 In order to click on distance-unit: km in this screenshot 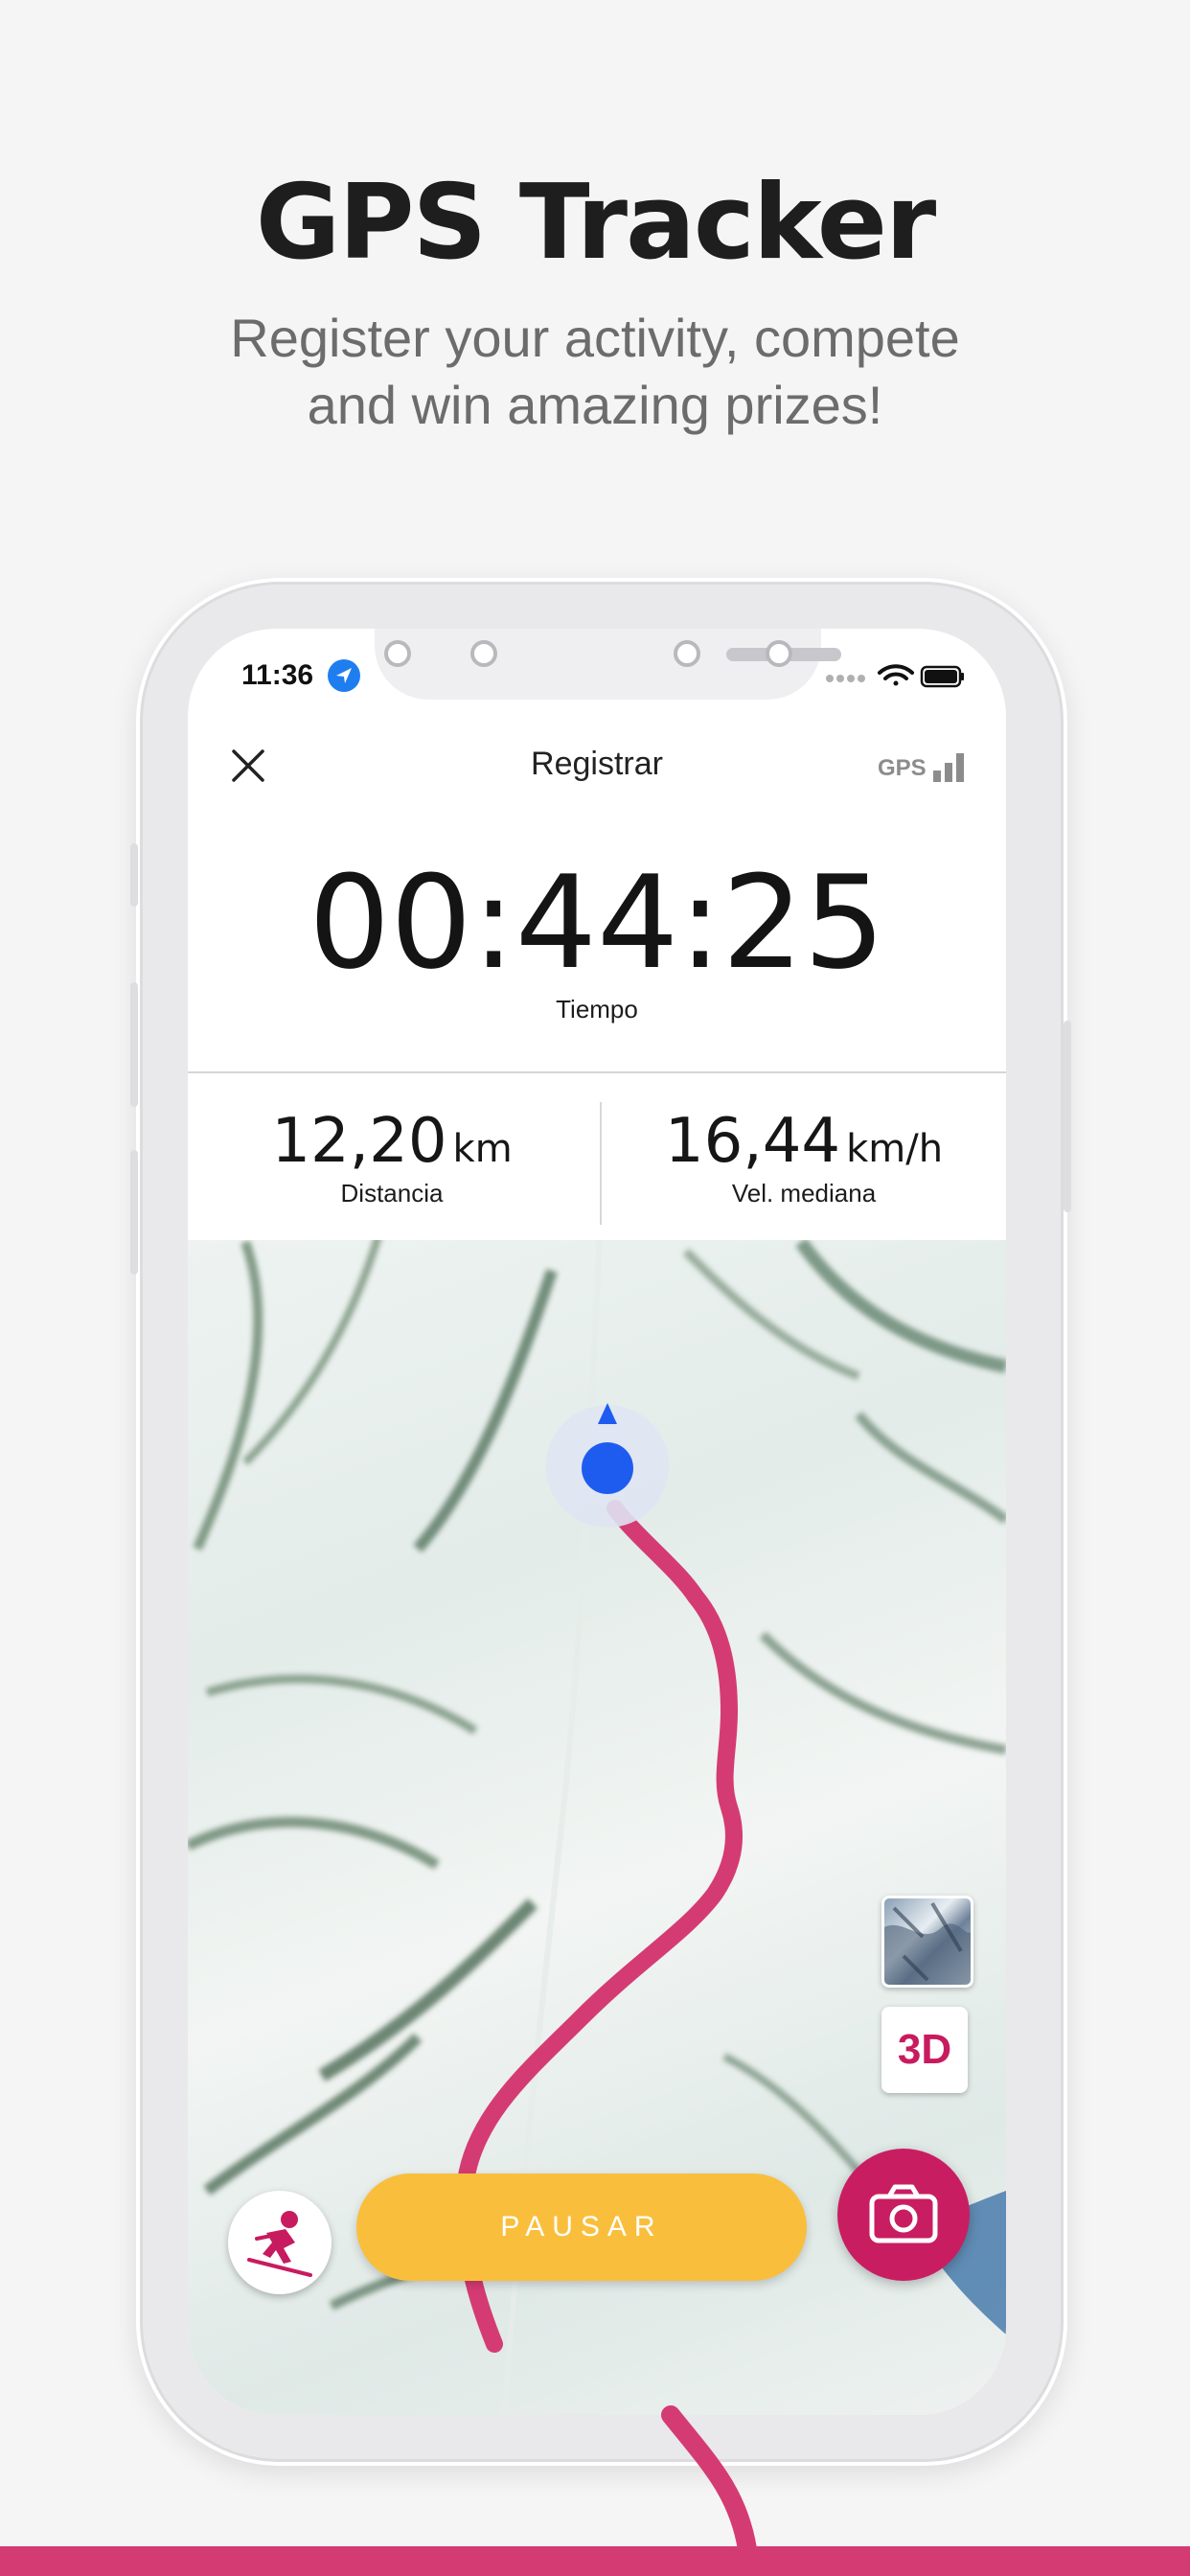, I will do `click(483, 1149)`.